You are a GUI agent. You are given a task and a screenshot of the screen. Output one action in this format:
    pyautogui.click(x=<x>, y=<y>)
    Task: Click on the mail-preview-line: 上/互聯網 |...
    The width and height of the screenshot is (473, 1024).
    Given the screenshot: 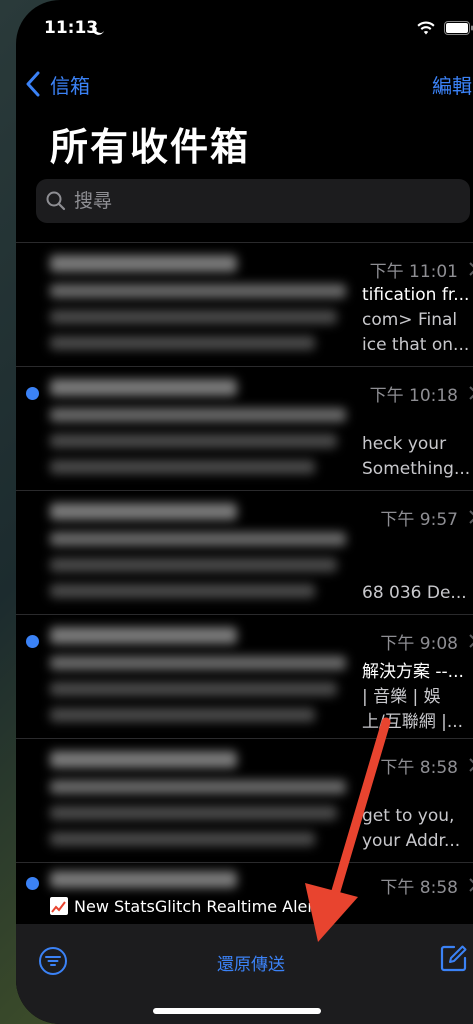 What is the action you would take?
    pyautogui.click(x=413, y=722)
    